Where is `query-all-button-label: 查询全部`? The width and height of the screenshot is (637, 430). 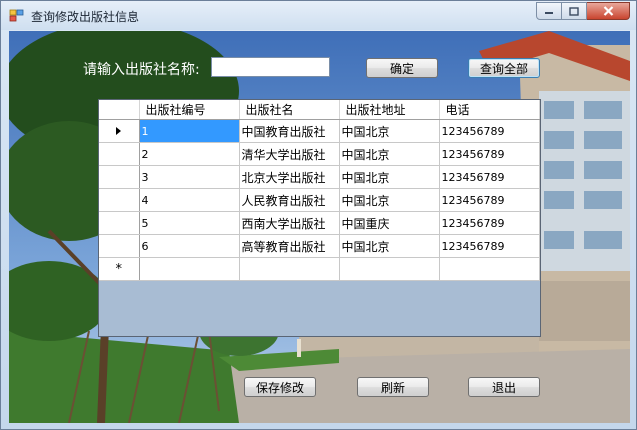
query-all-button-label: 查询全部 is located at coordinates (503, 68).